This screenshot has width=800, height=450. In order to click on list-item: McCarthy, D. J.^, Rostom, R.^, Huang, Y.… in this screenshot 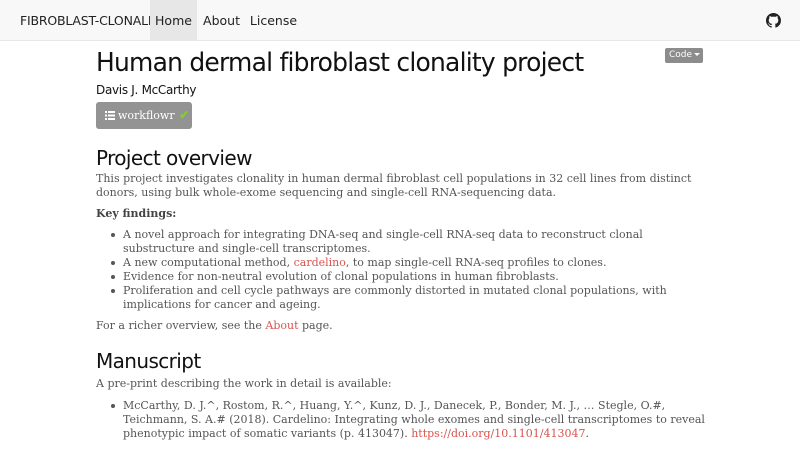, I will do `click(401, 420)`.